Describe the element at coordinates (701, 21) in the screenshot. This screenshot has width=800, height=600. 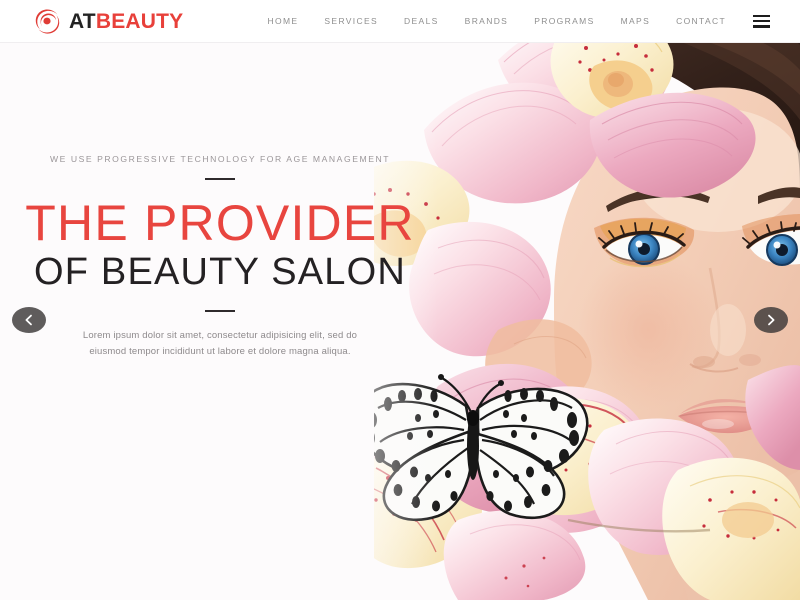
I see `nav-item-contact: CONTACT` at that location.